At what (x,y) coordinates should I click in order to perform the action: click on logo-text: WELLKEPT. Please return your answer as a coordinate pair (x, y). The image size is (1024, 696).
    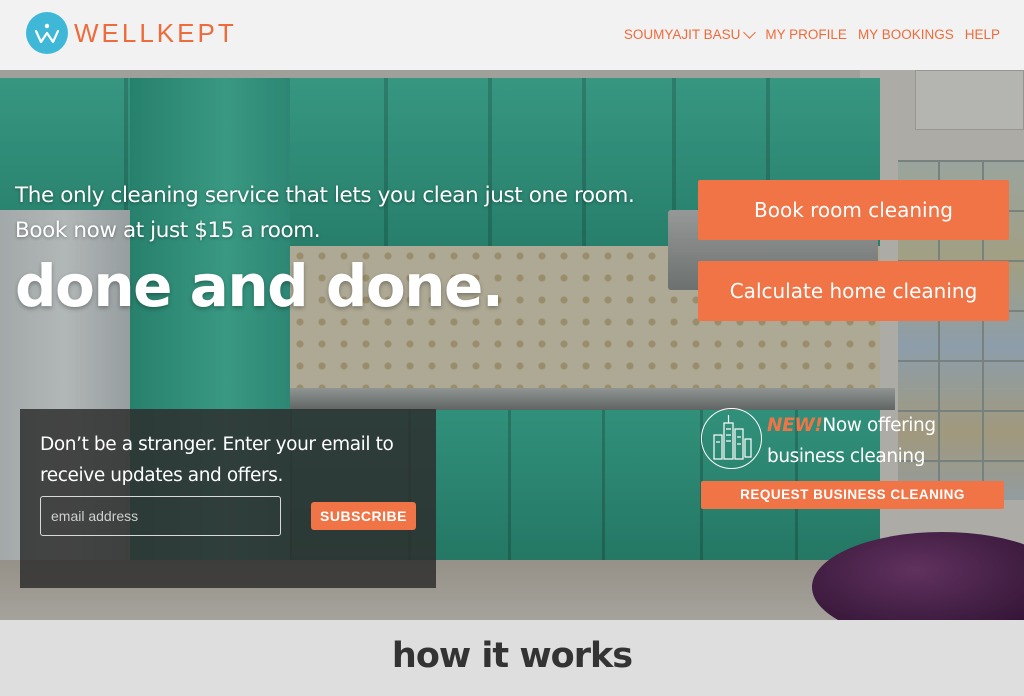
    Looking at the image, I should click on (155, 32).